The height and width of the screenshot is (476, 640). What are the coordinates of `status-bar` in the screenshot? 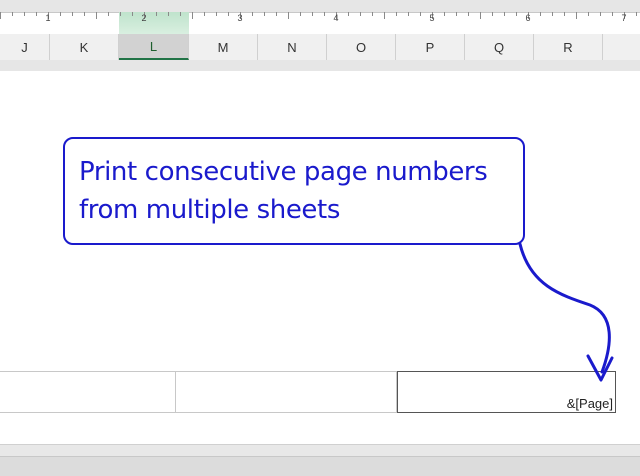 It's located at (320, 466).